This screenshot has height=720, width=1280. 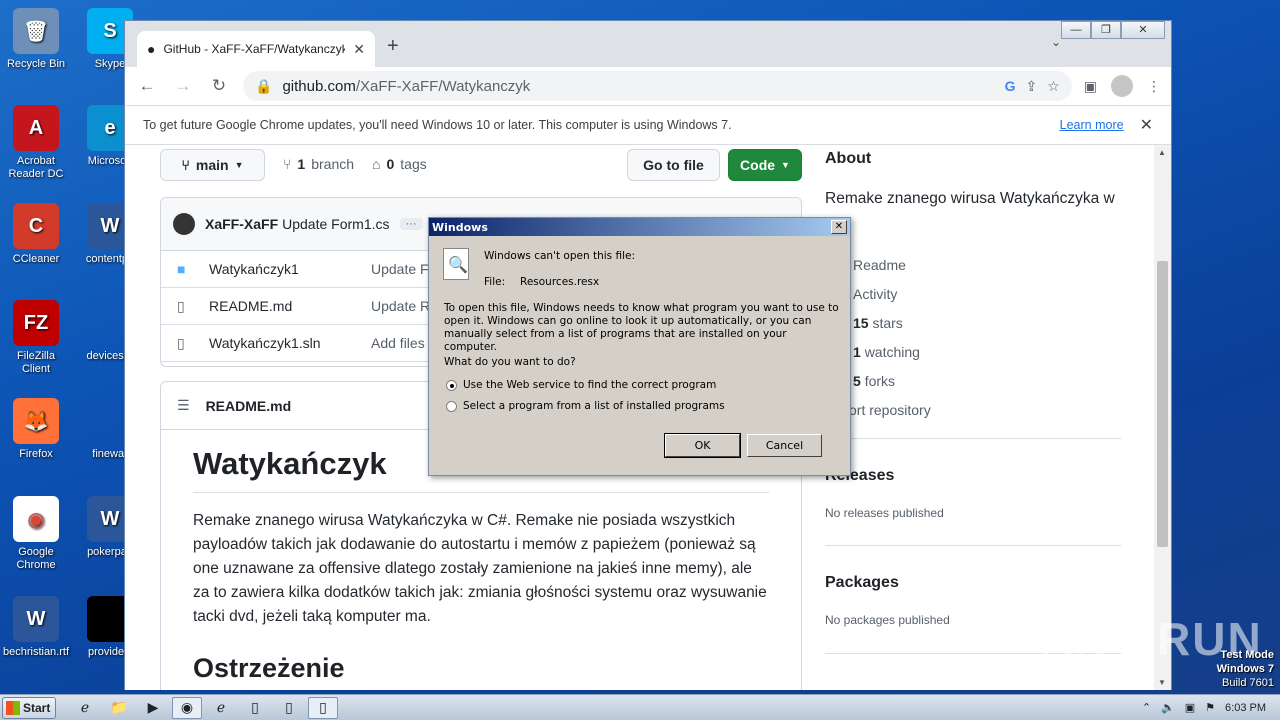 What do you see at coordinates (879, 265) in the screenshot?
I see `readme-link: Readme` at bounding box center [879, 265].